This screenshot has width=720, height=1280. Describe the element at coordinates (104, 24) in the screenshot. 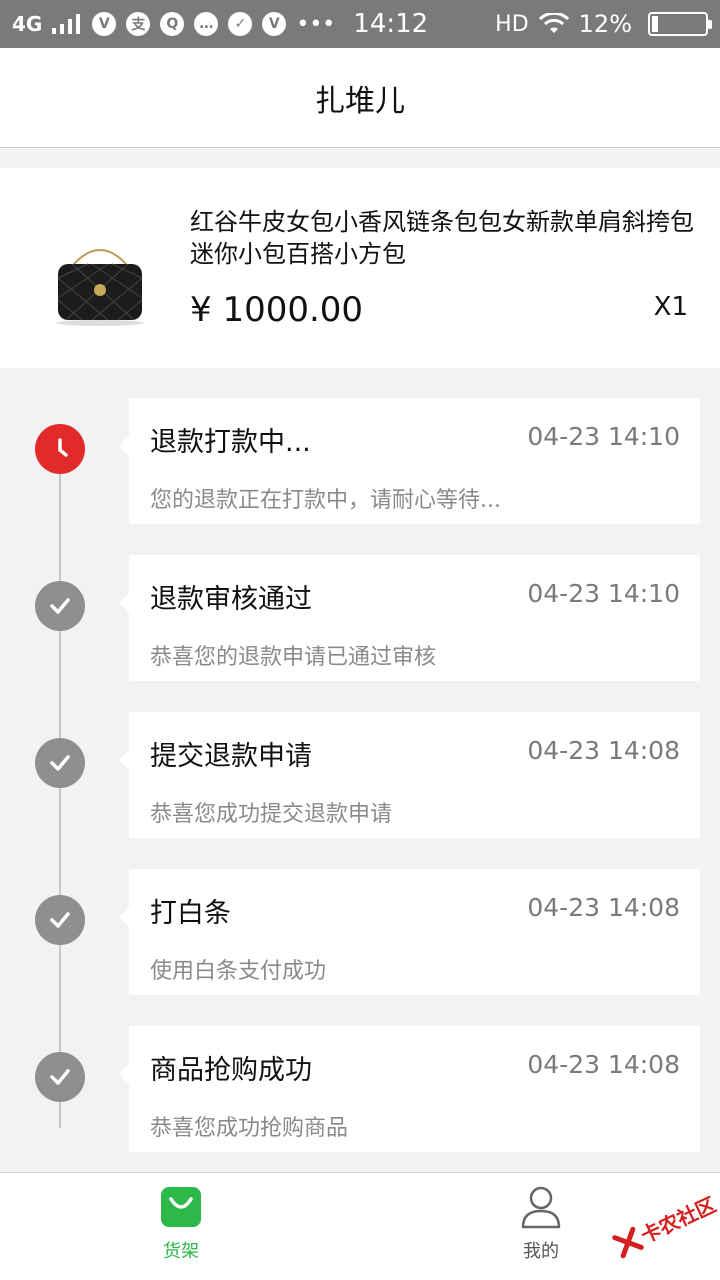

I see `notification-vee-icon: V` at that location.